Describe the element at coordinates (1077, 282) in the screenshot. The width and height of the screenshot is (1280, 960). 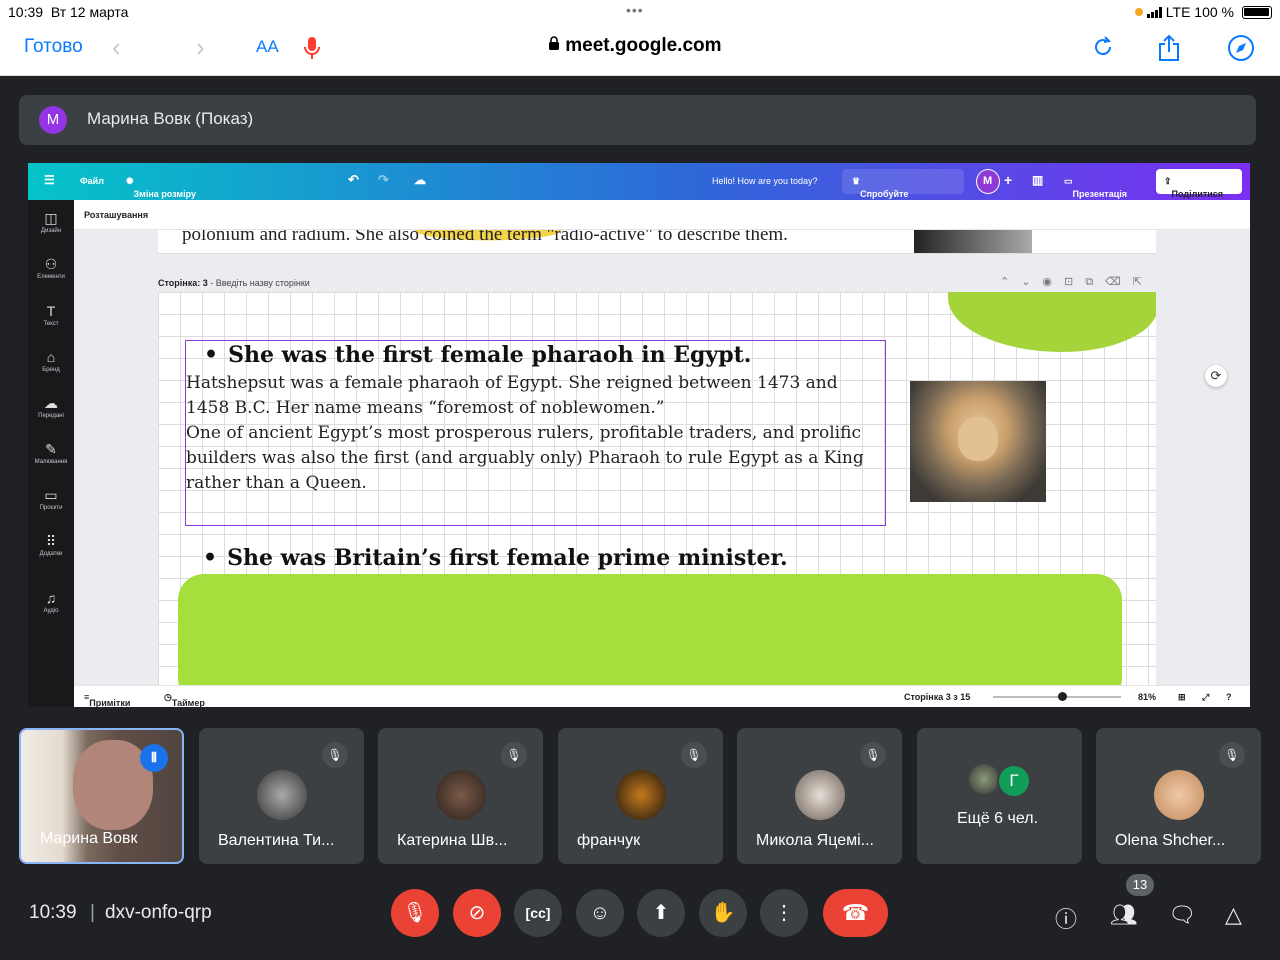
I see `page-tools: ⌃⌄◉⊡⧉⌫⇱` at that location.